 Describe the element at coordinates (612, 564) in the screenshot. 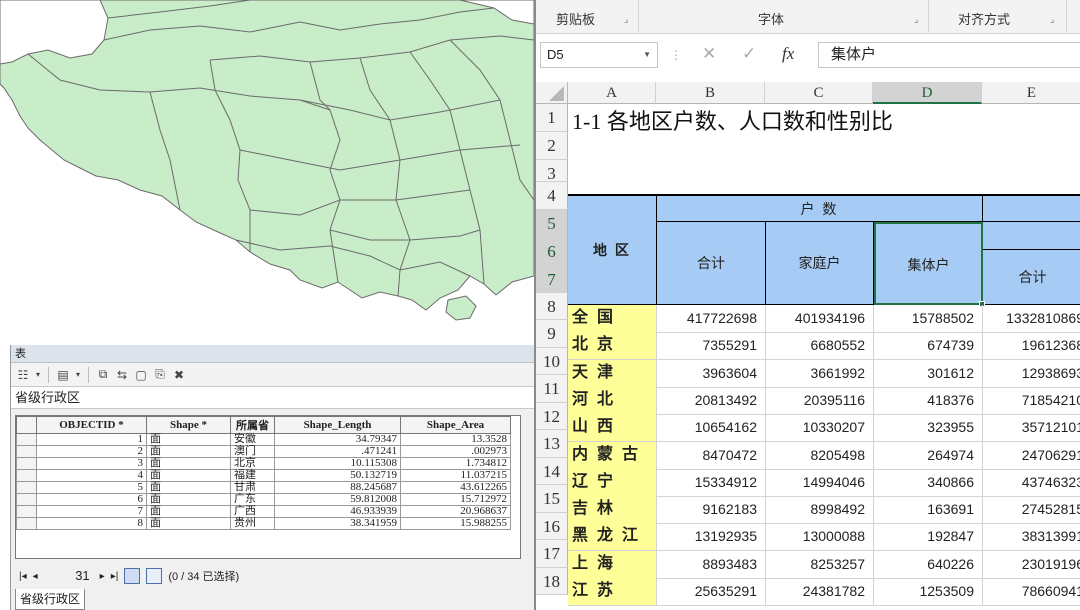

I see `region-cell: 上海` at that location.